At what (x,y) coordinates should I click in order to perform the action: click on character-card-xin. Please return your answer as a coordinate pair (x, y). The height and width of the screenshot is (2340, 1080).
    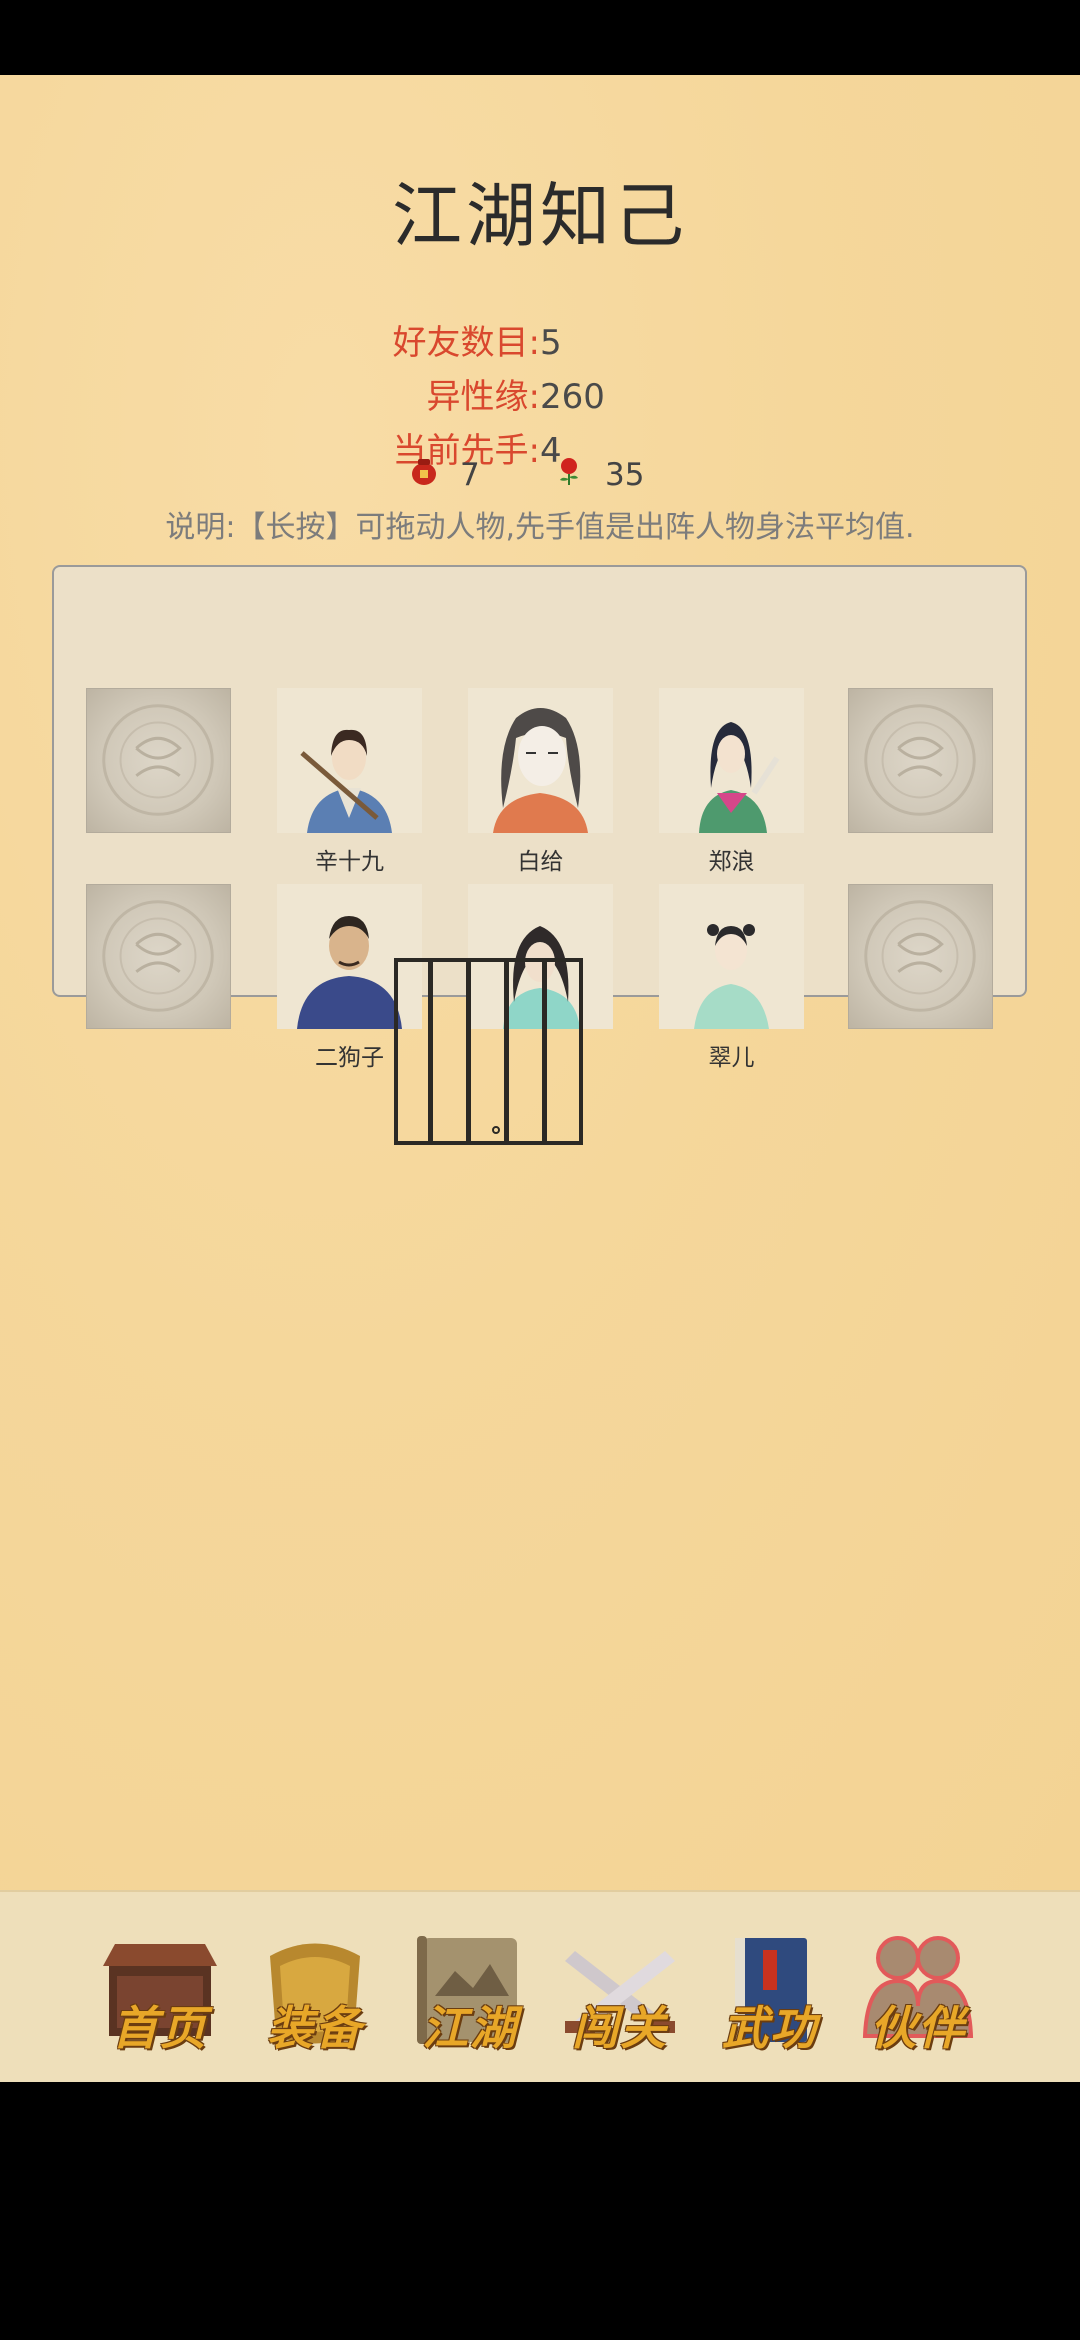
    Looking at the image, I should click on (349, 760).